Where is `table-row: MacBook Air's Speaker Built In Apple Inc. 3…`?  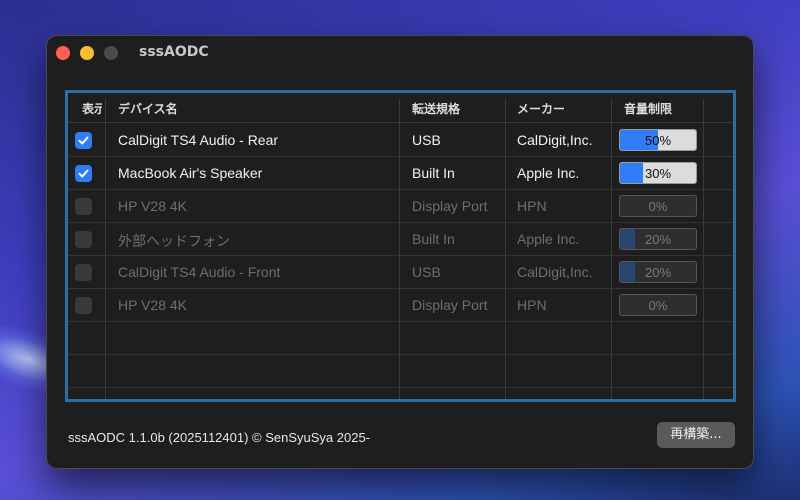 table-row: MacBook Air's Speaker Built In Apple Inc. 3… is located at coordinates (400, 173).